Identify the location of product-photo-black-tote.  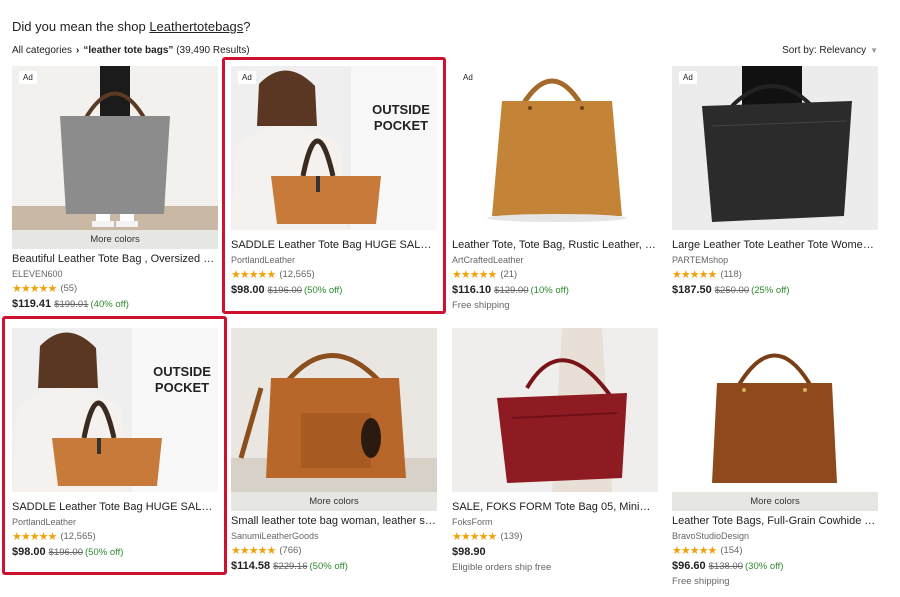
(775, 148).